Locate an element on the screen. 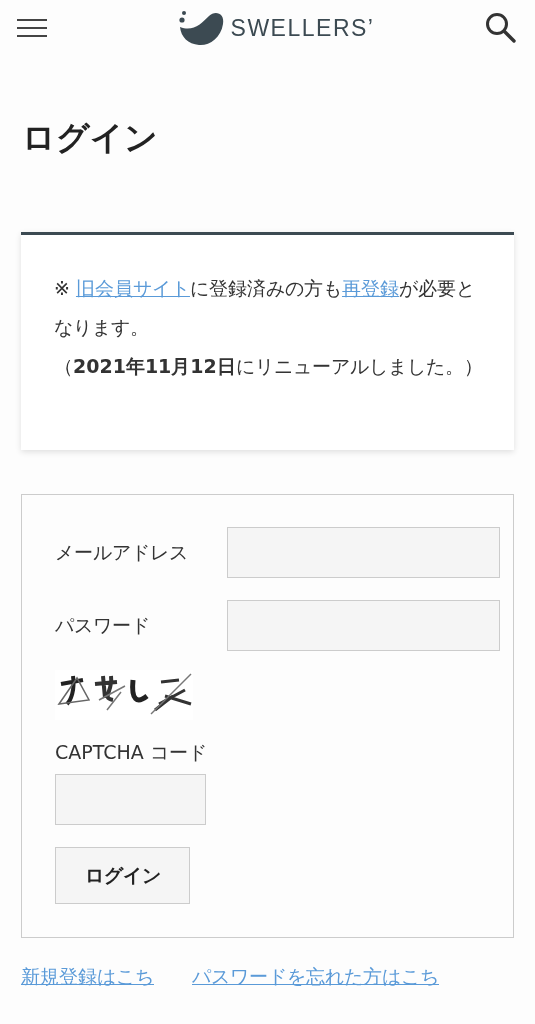  logo-icon is located at coordinates (201, 28).